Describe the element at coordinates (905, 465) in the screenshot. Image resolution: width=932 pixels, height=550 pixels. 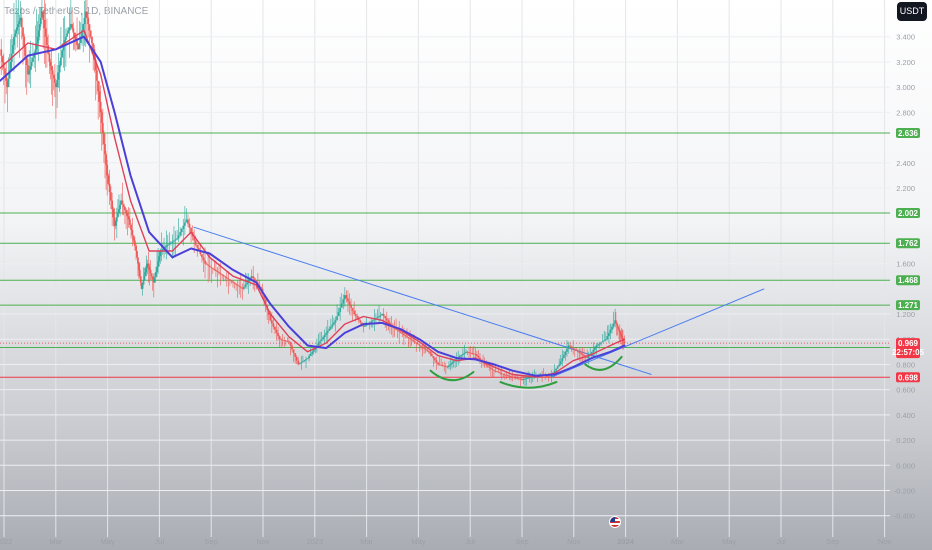
I see `y-tick-label: 0.000` at that location.